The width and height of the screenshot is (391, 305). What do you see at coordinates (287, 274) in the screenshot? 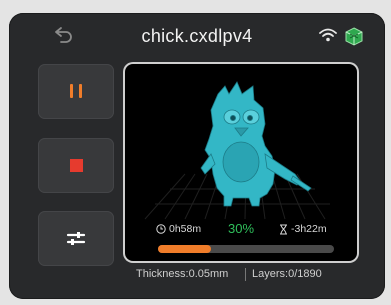
I see `layer-count: Layers:0/1890` at bounding box center [287, 274].